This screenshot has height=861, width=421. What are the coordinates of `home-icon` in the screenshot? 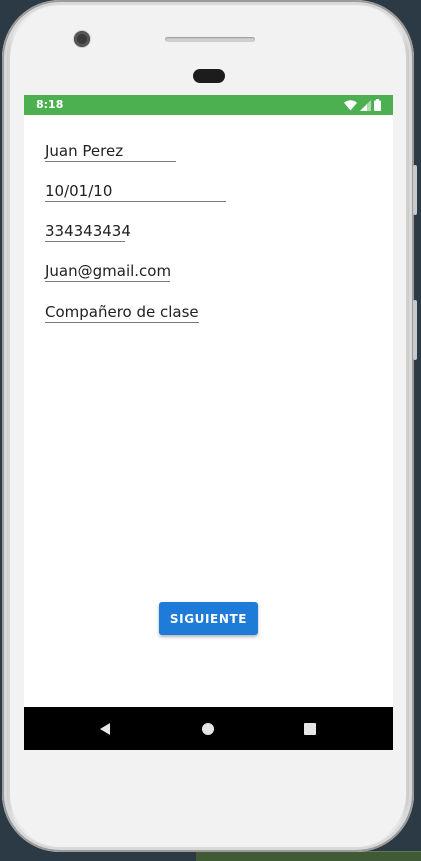 It's located at (208, 728).